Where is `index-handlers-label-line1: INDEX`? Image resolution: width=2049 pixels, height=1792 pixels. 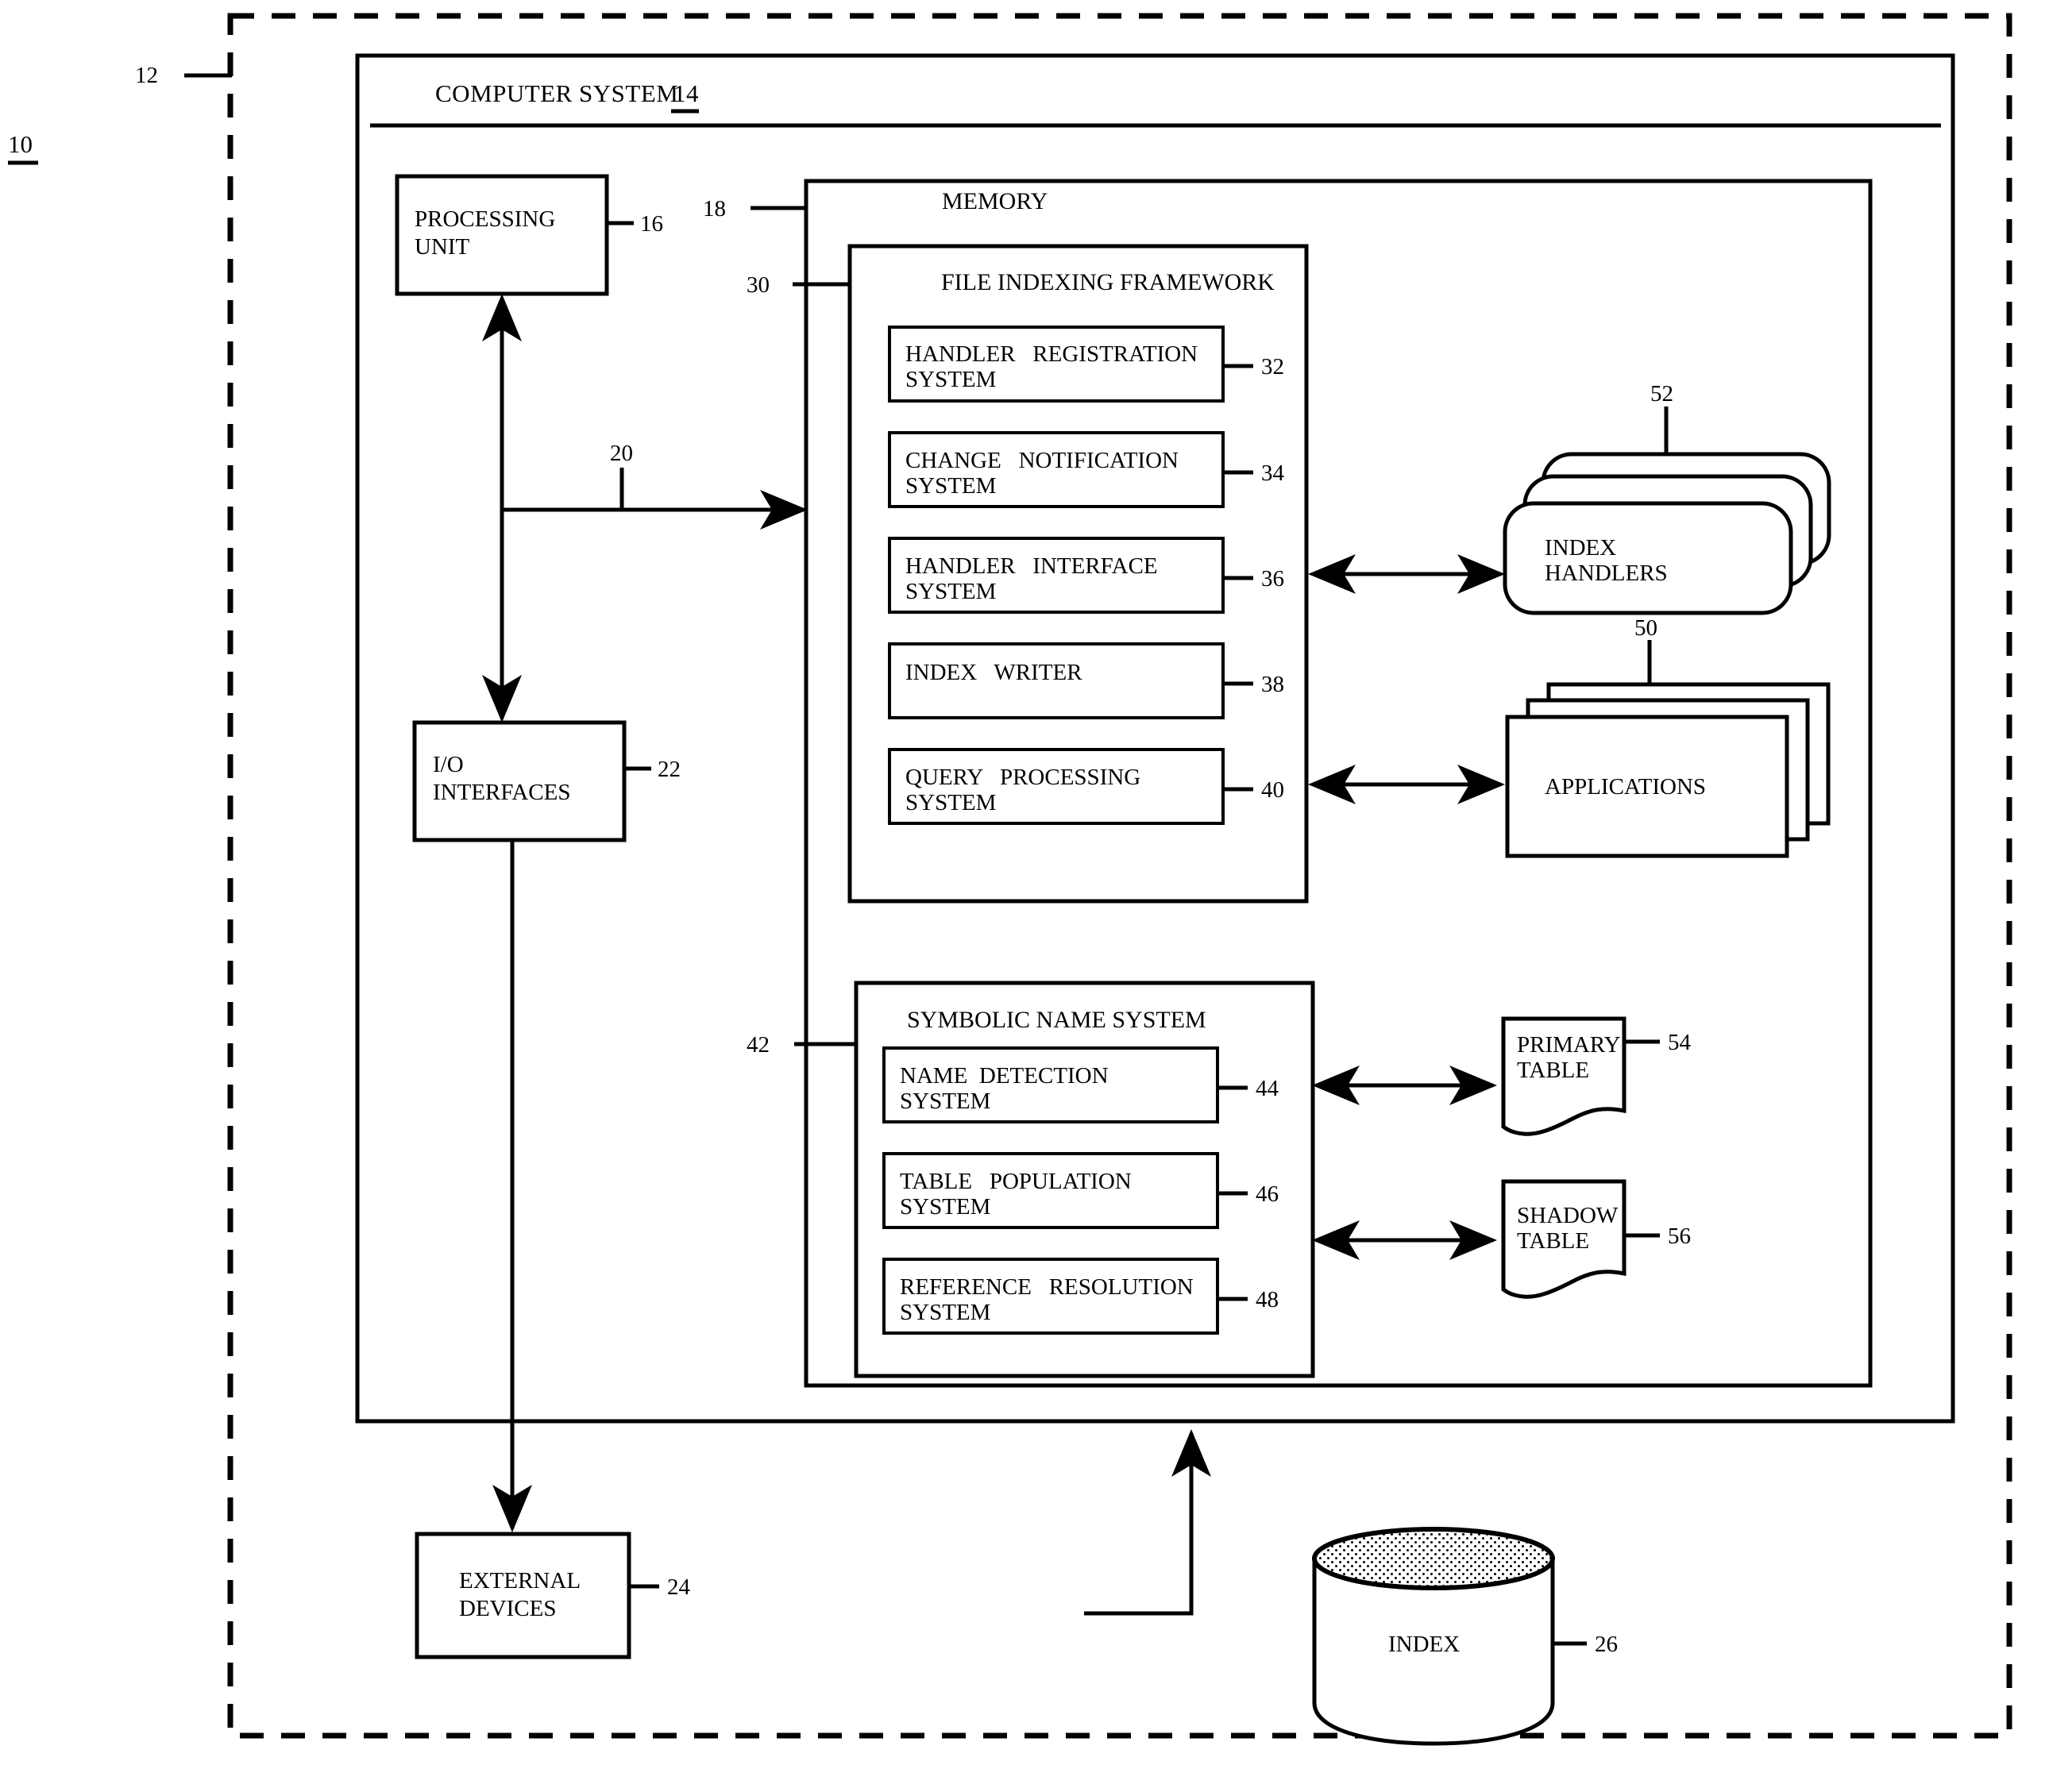 index-handlers-label-line1: INDEX is located at coordinates (1580, 548).